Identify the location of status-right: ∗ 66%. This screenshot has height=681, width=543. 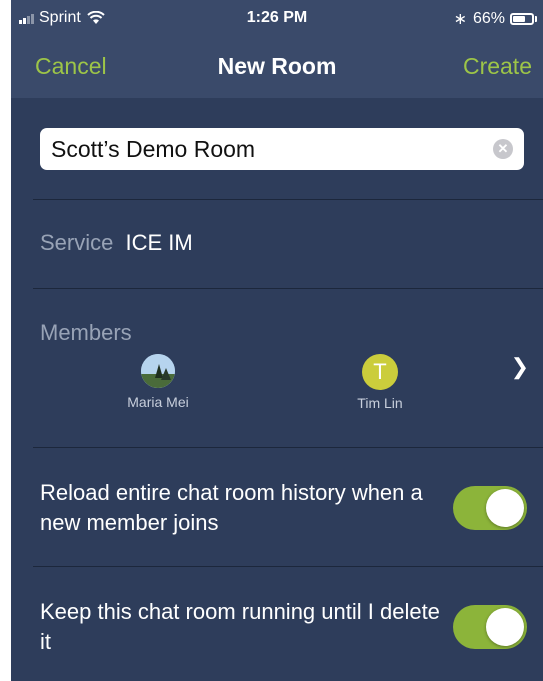
(495, 19).